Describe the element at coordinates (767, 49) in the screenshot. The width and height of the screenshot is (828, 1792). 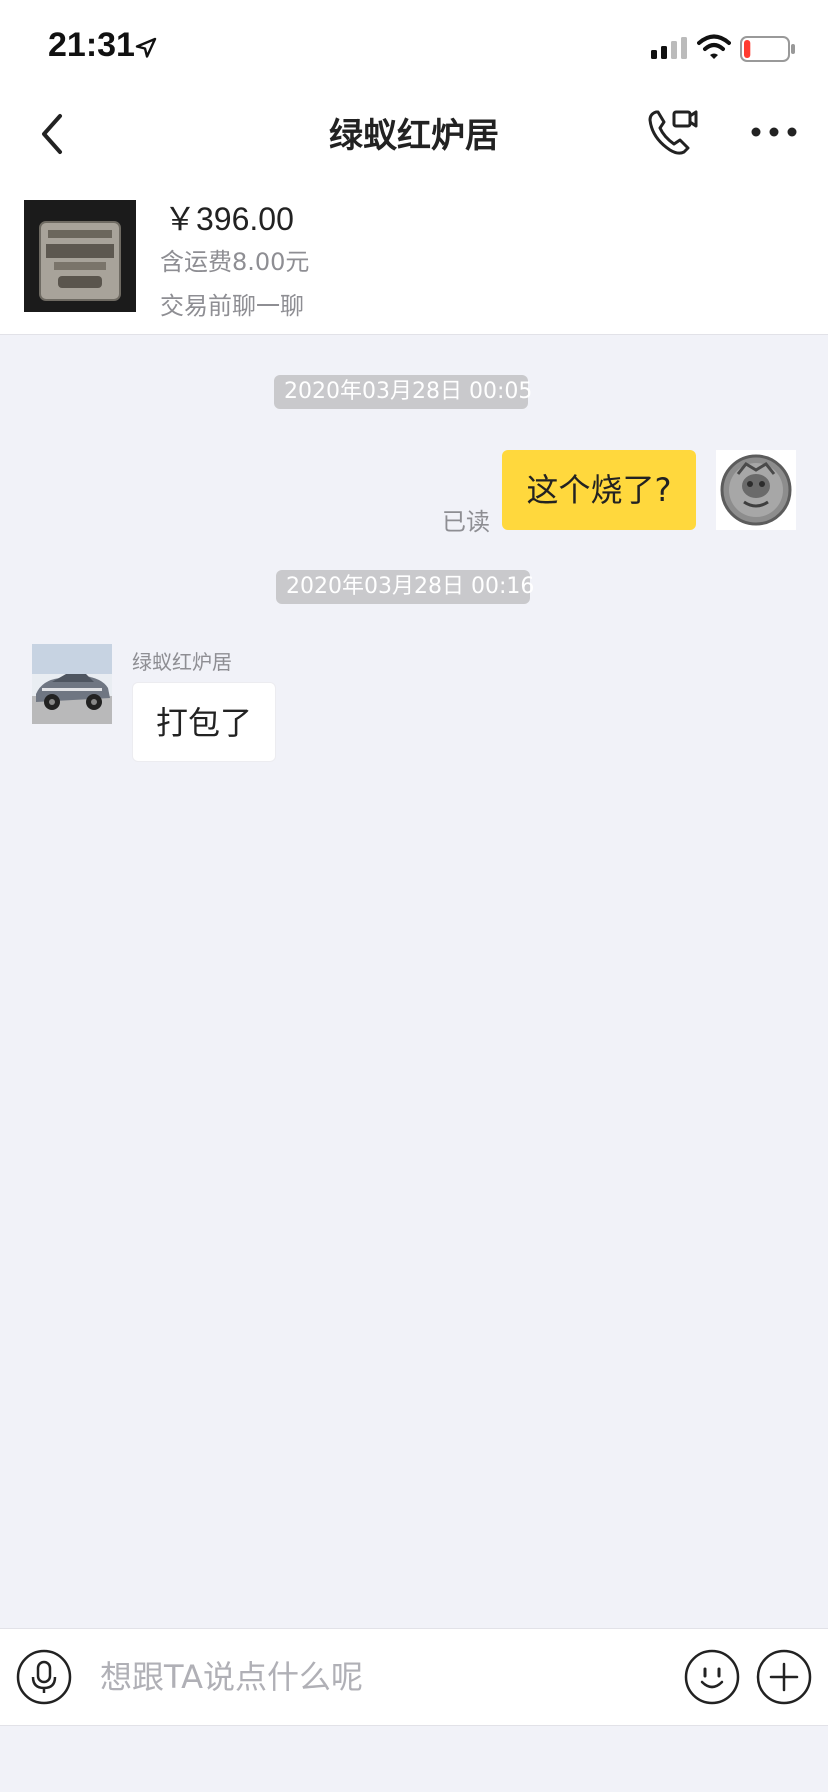
I see `battery-low-icon` at that location.